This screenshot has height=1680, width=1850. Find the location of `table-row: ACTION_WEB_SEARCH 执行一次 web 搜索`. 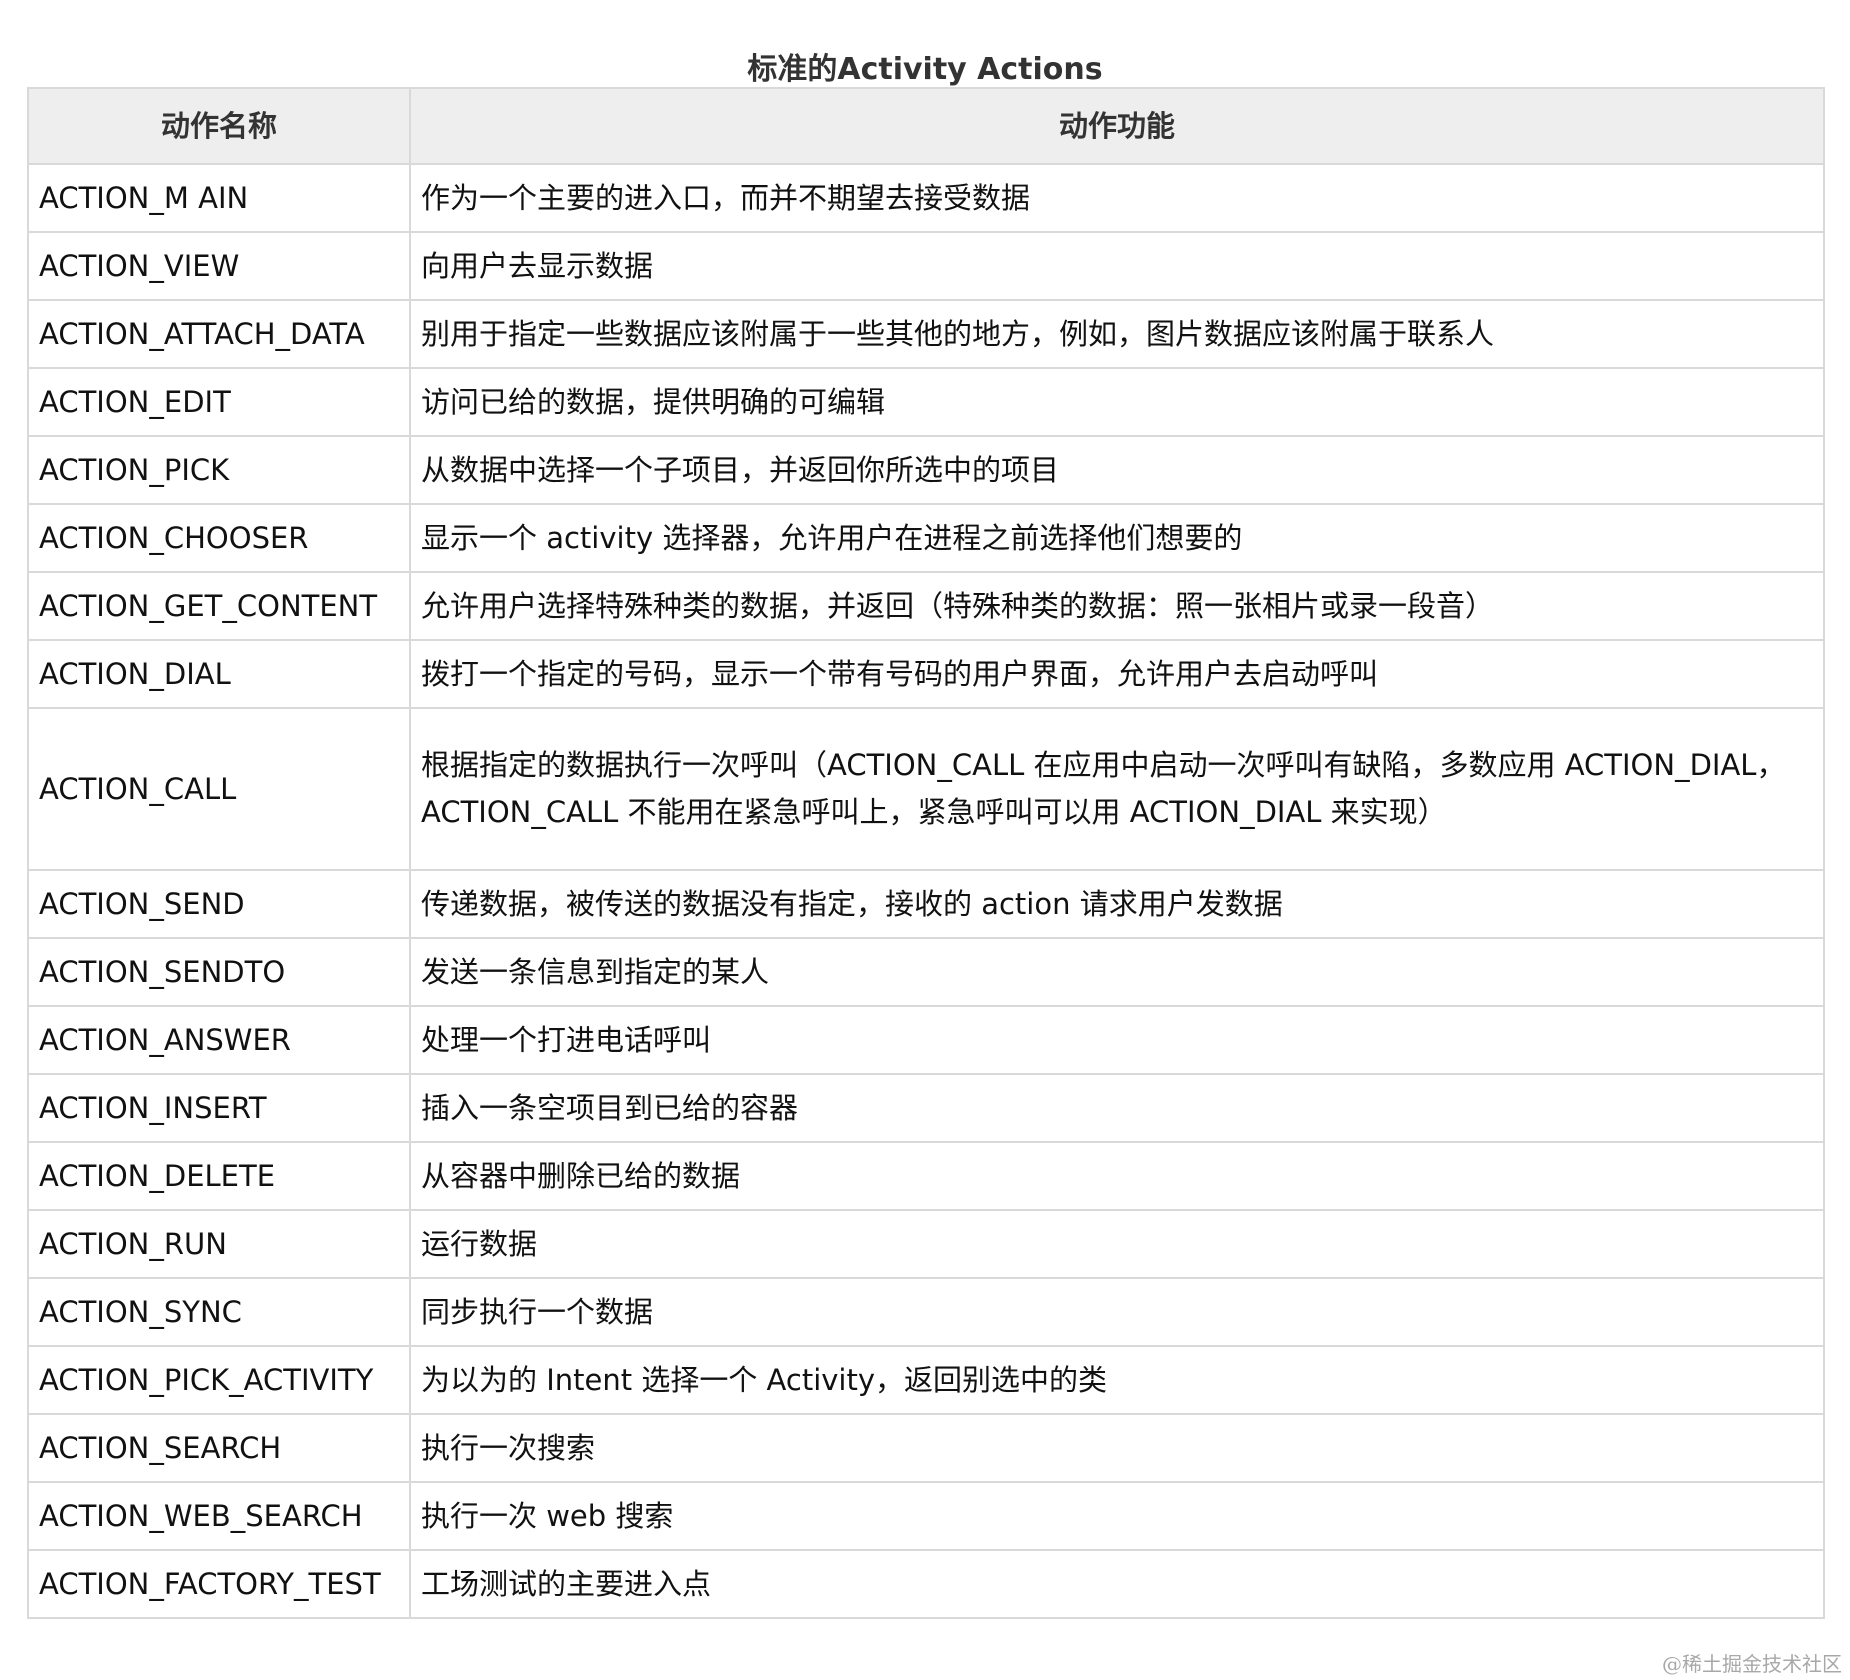

table-row: ACTION_WEB_SEARCH 执行一次 web 搜索 is located at coordinates (926, 1516).